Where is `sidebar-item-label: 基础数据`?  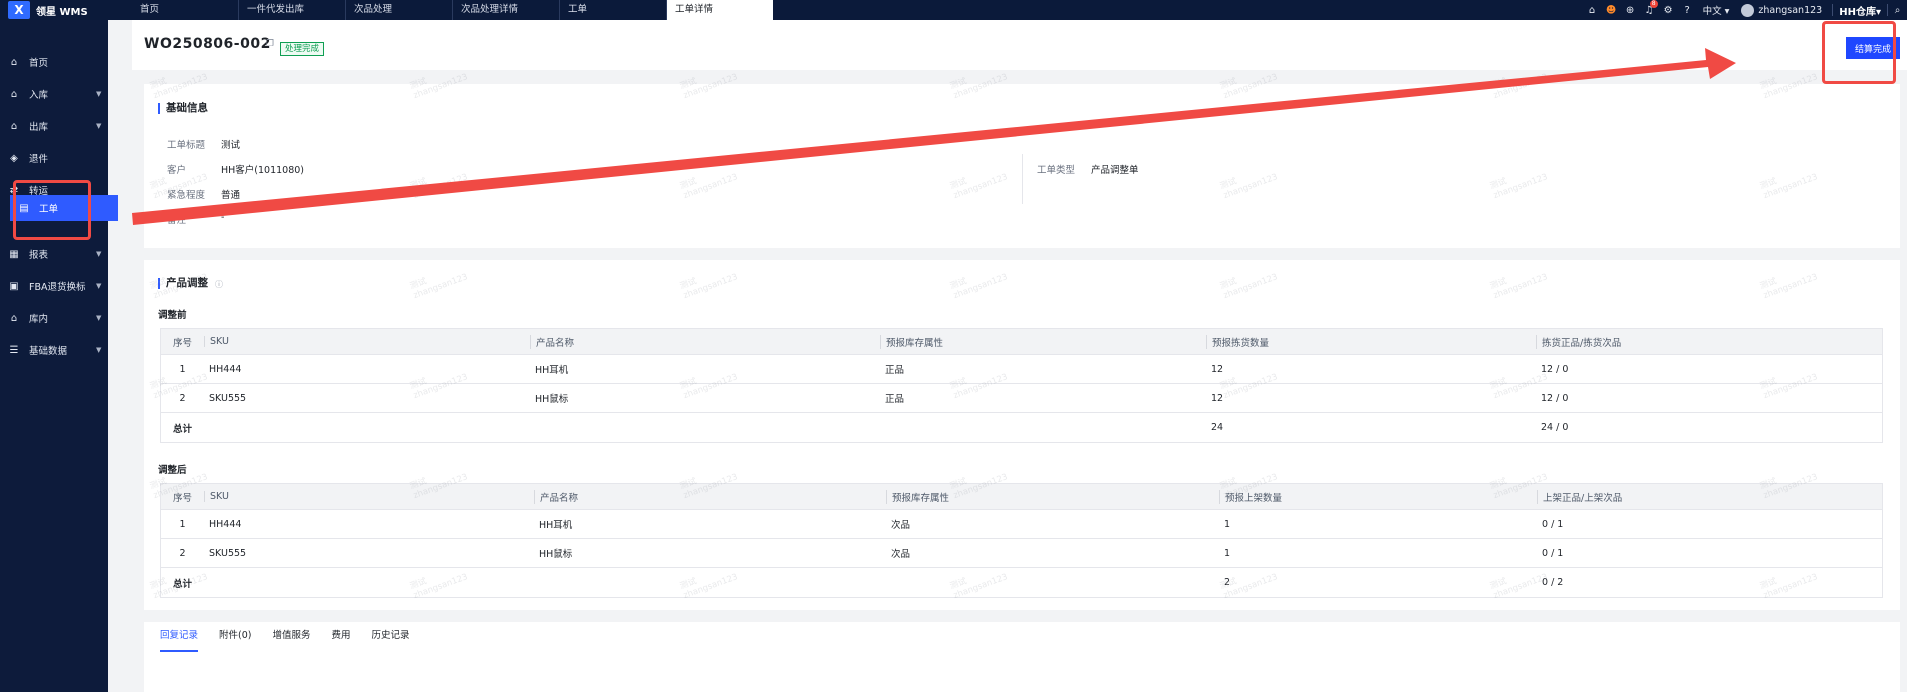 sidebar-item-label: 基础数据 is located at coordinates (48, 351).